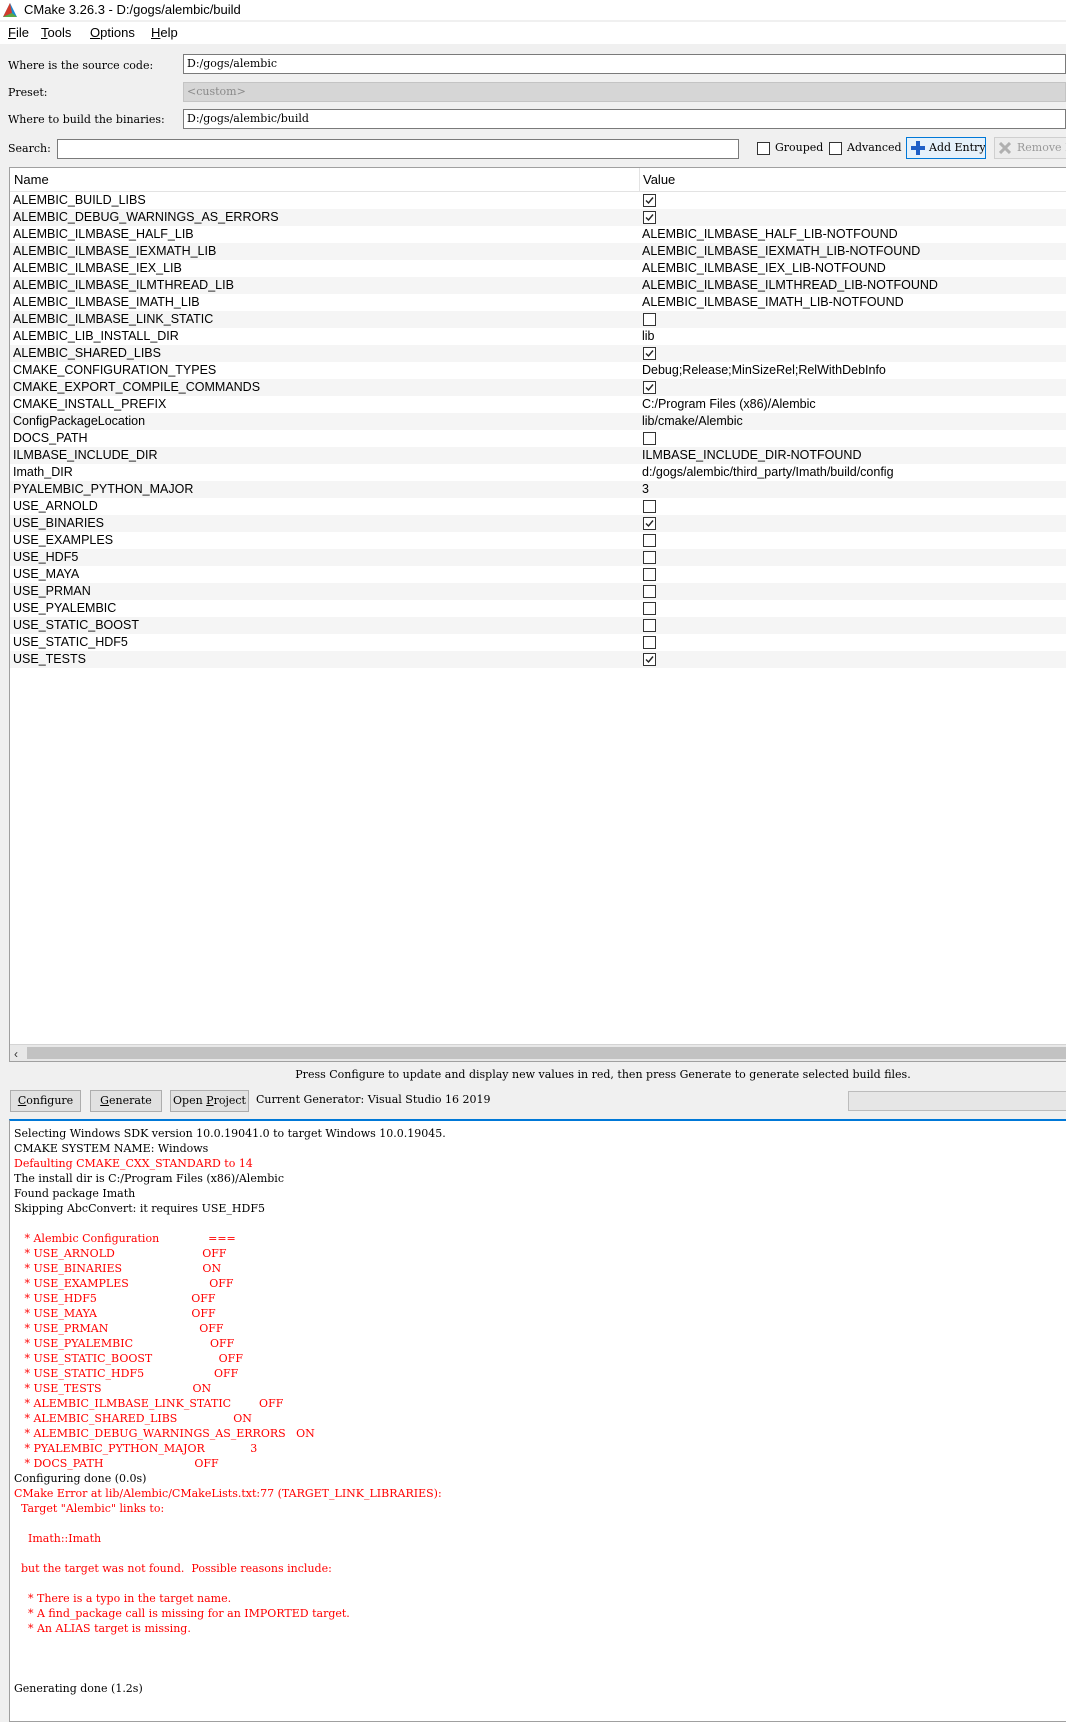 Image resolution: width=1066 pixels, height=1722 pixels. What do you see at coordinates (398, 149) in the screenshot?
I see `search-input` at bounding box center [398, 149].